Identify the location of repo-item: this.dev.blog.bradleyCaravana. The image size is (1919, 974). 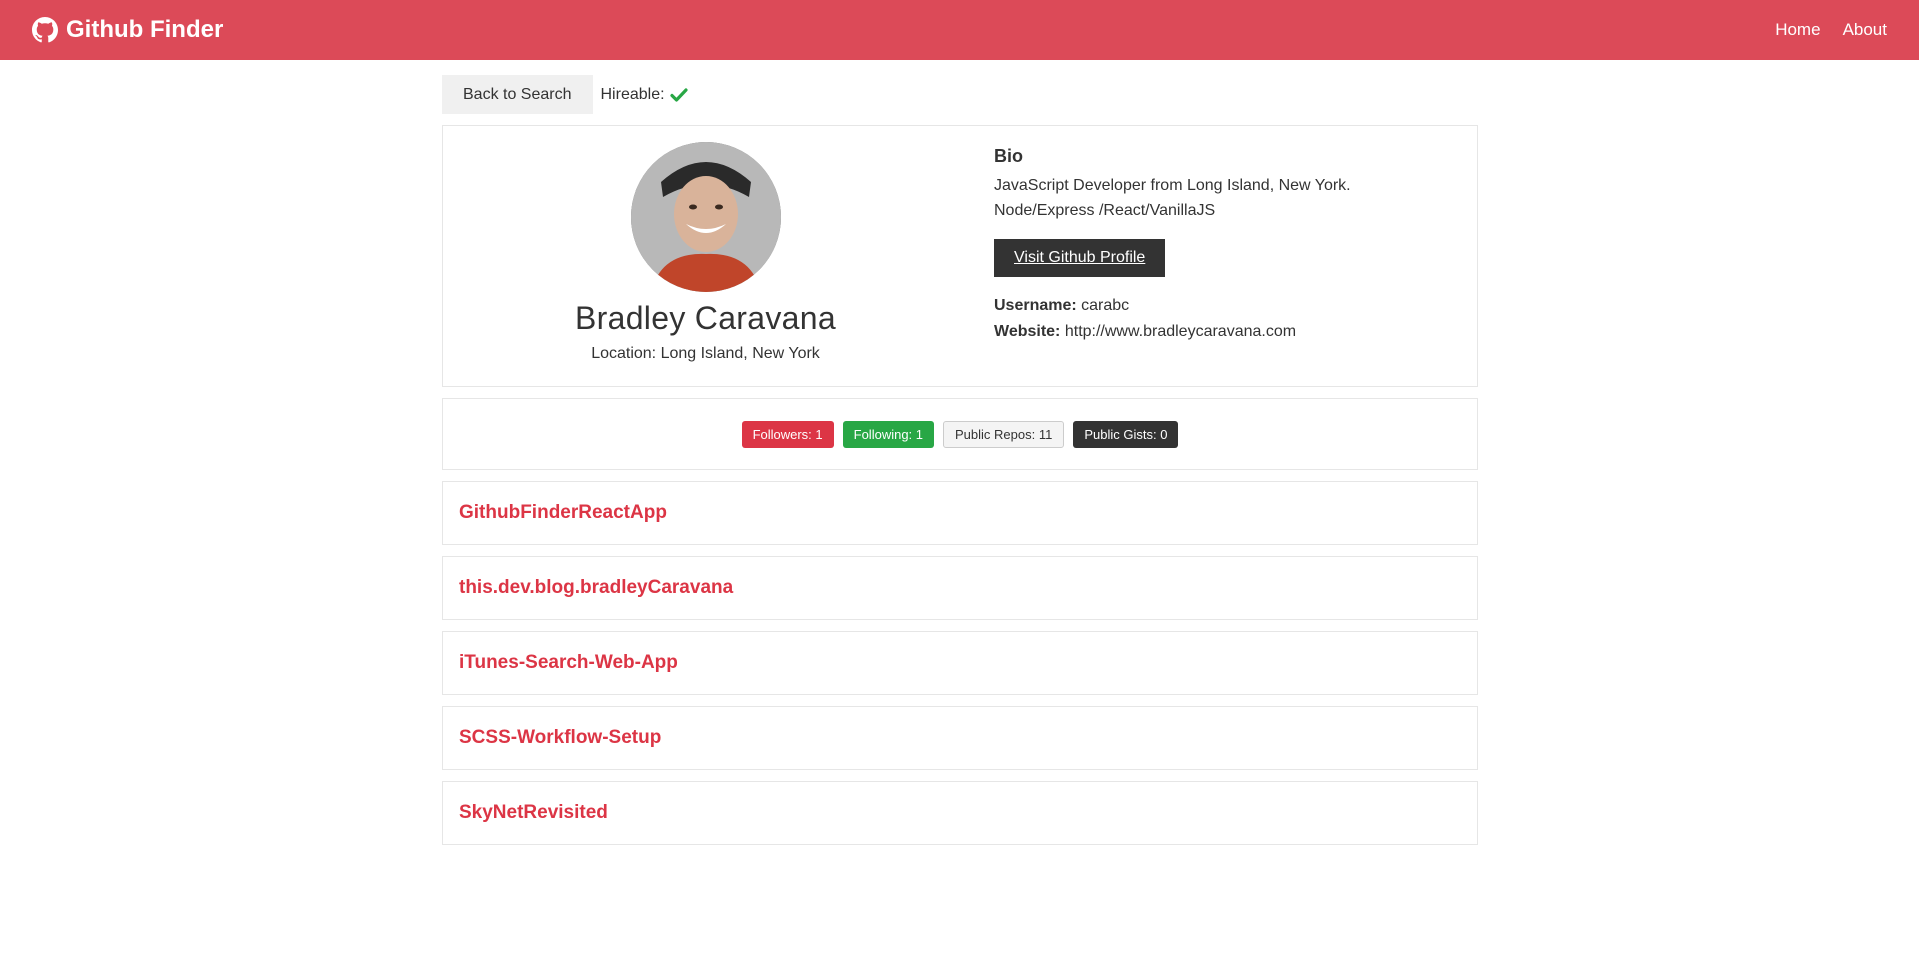
(960, 588).